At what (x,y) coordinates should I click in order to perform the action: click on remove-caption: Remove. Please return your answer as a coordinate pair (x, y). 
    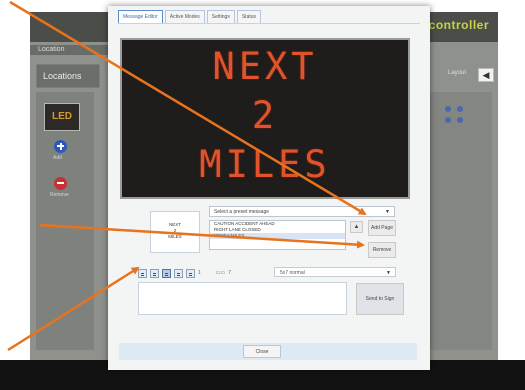
    Looking at the image, I should click on (59, 195).